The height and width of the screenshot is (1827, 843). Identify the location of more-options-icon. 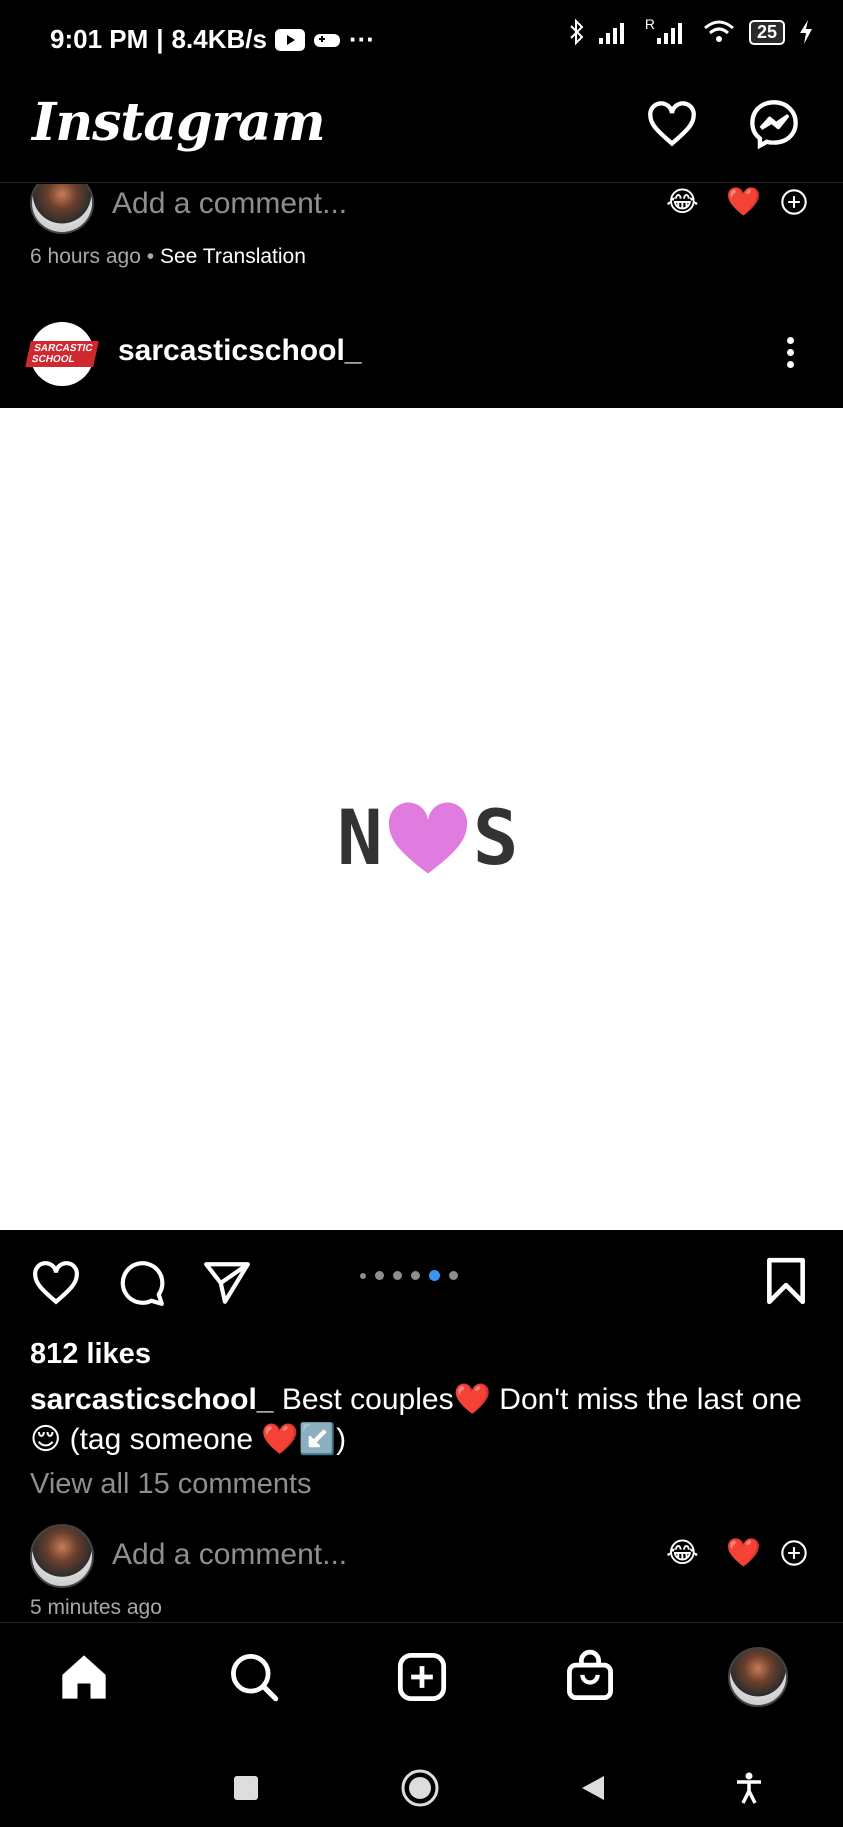
(791, 352).